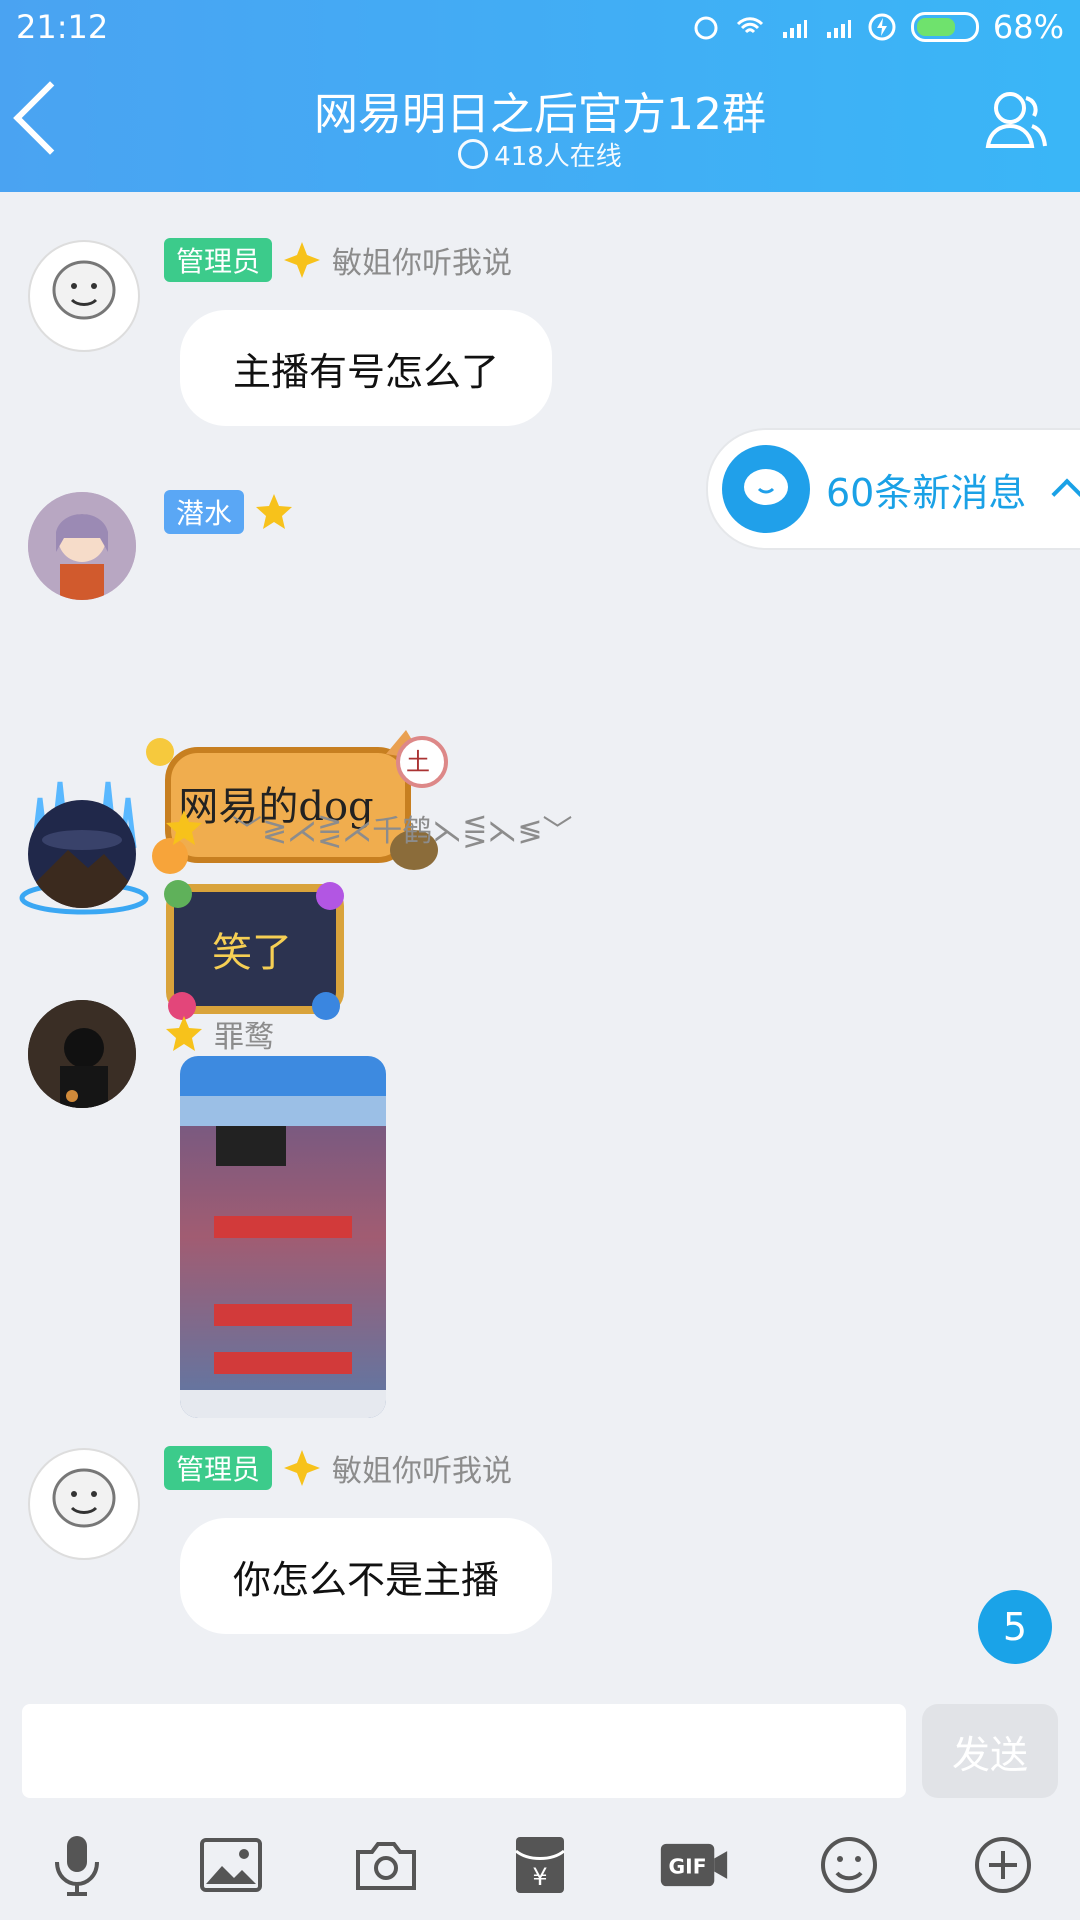 The height and width of the screenshot is (1920, 1080). Describe the element at coordinates (749, 25) in the screenshot. I see `wifi-icon` at that location.